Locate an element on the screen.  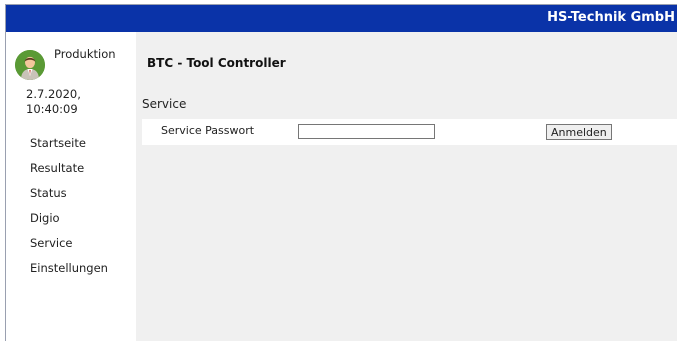
sidebar-item-status: Status is located at coordinates (69, 198).